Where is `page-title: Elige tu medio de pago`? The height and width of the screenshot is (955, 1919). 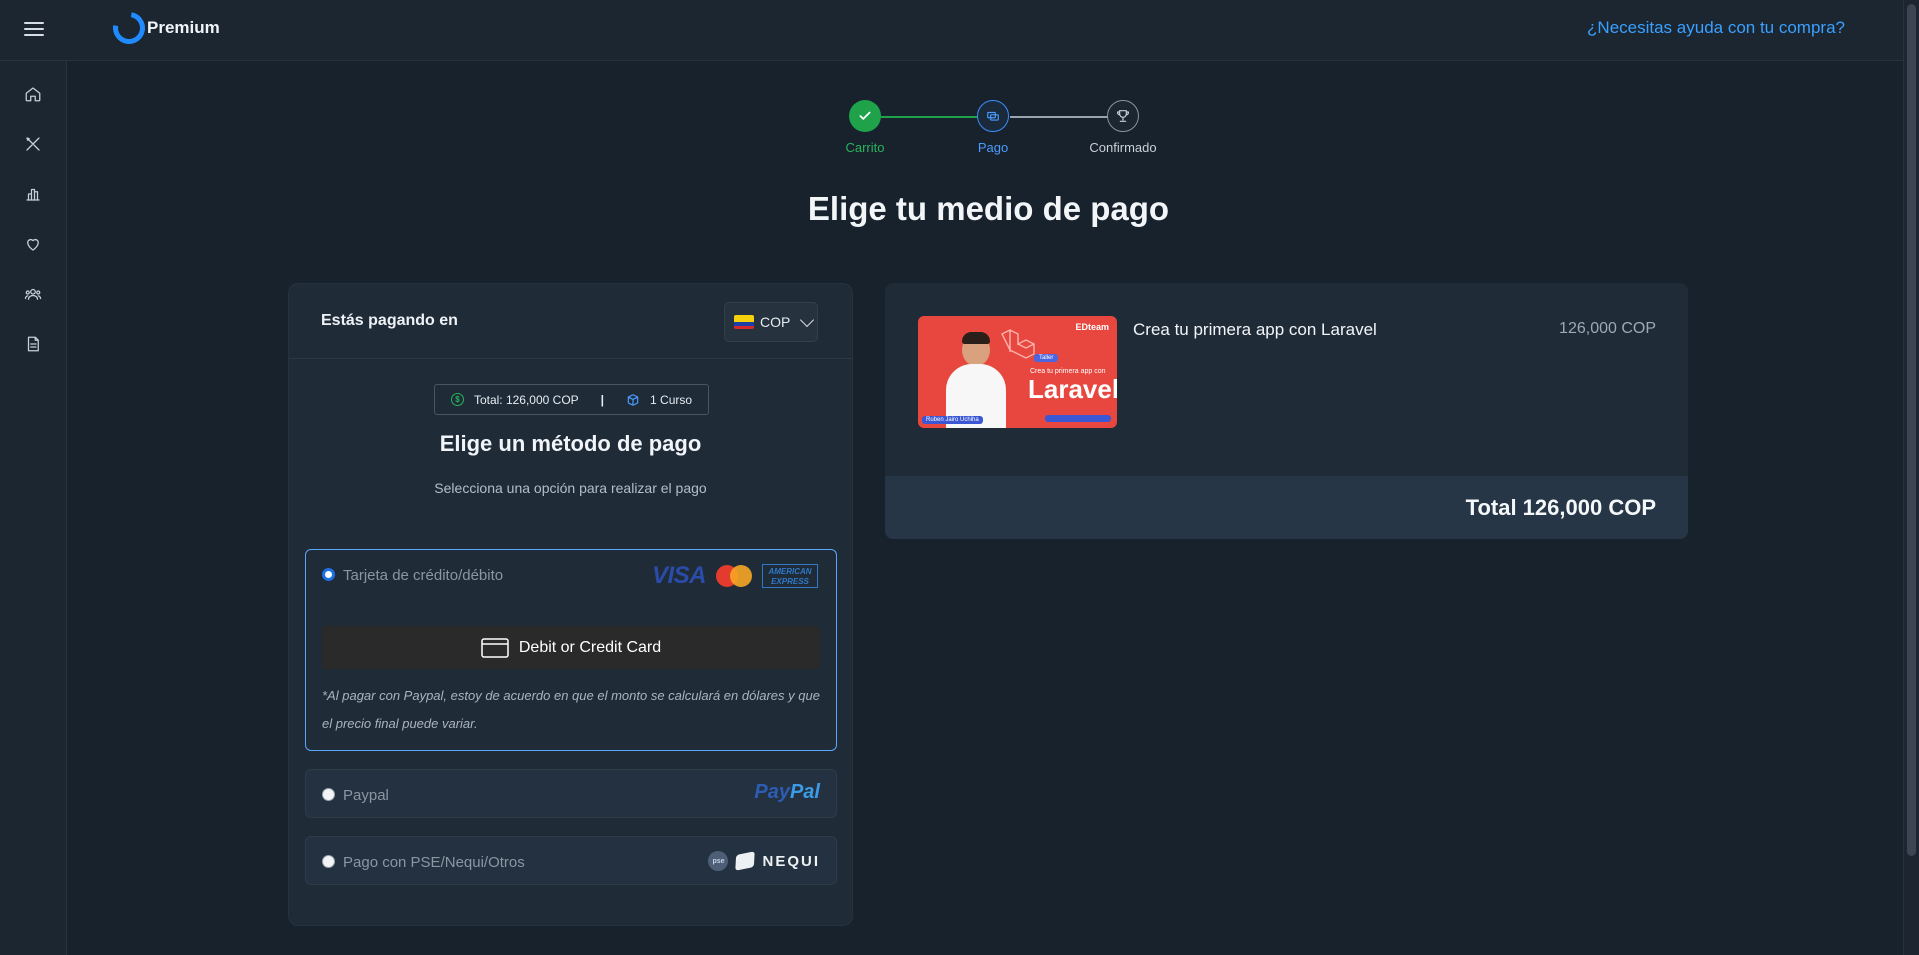
page-title: Elige tu medio de pago is located at coordinates (988, 208).